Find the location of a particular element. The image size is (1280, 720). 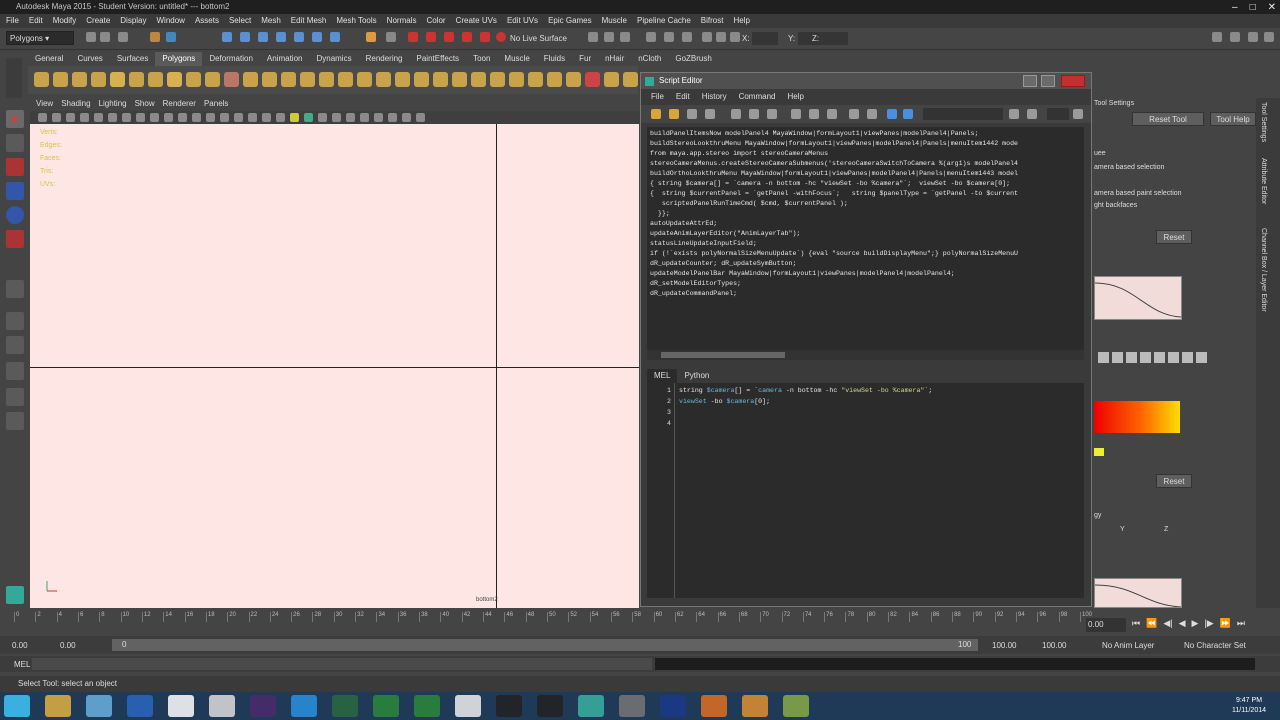

save-script-icon is located at coordinates (692, 114).